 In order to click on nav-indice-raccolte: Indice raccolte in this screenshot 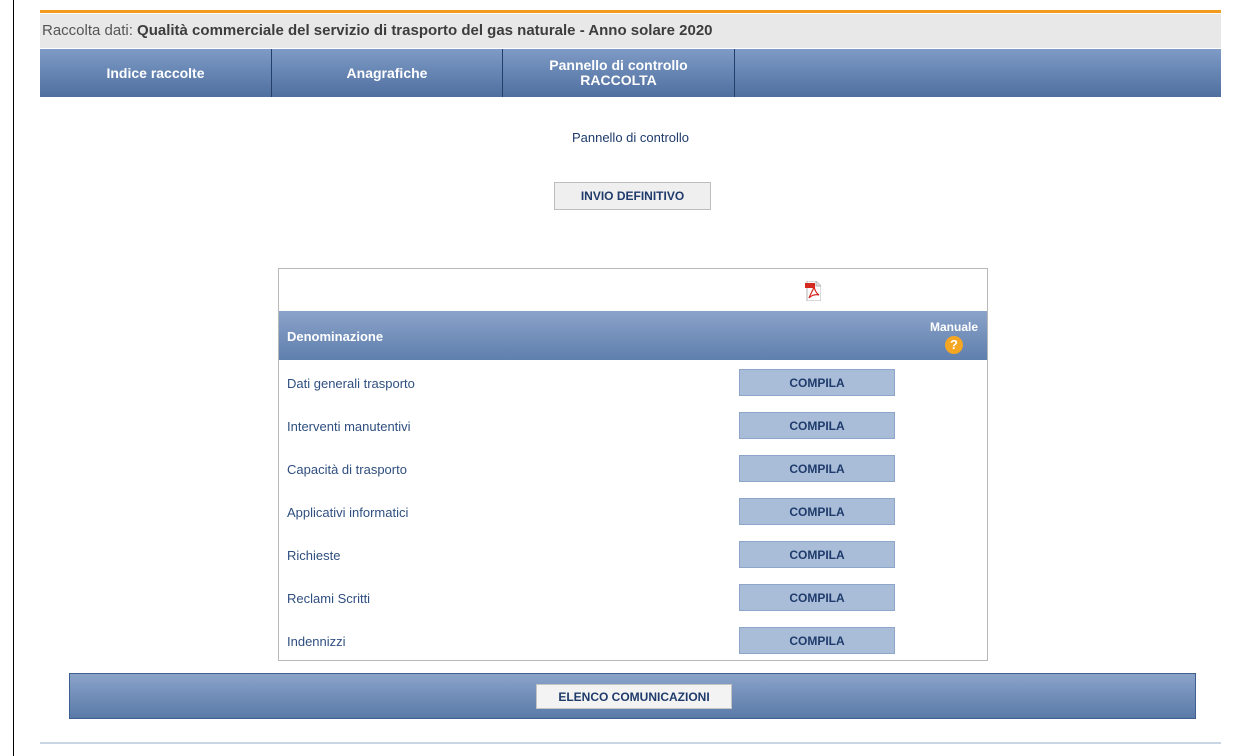, I will do `click(156, 73)`.